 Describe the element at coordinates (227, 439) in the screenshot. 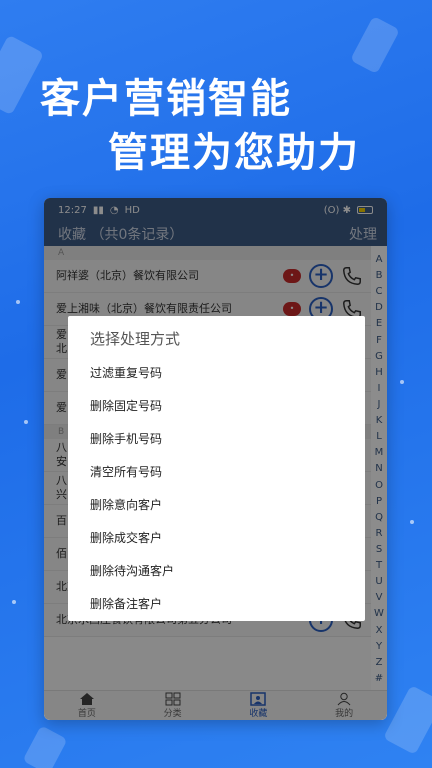

I see `dialog-option: 删除手机号码` at that location.